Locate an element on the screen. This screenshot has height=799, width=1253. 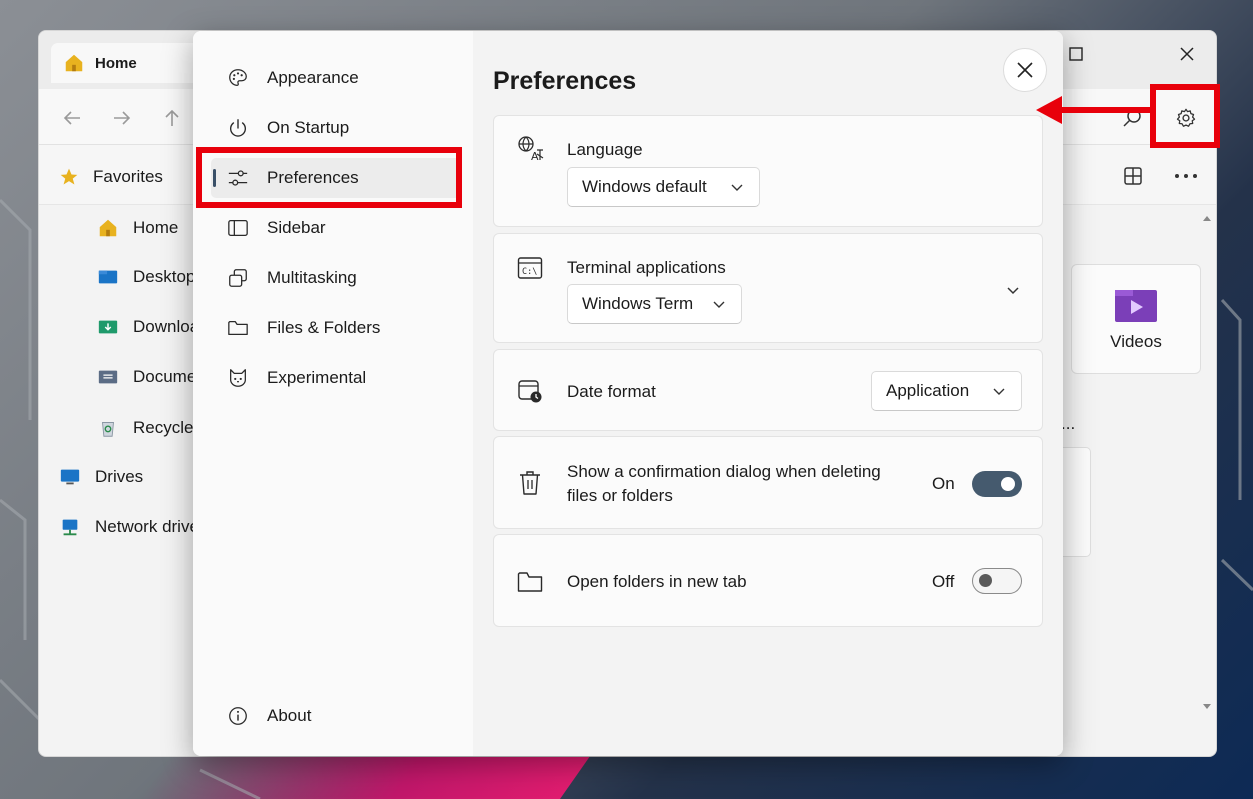
scroll-up-icon is located at coordinates (1207, 218).